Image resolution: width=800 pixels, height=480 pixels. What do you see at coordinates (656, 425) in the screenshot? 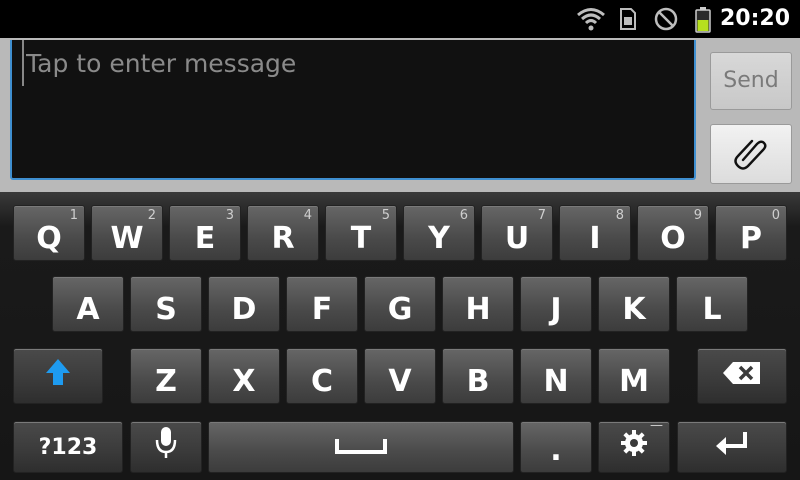
I see `key-hint: —` at bounding box center [656, 425].